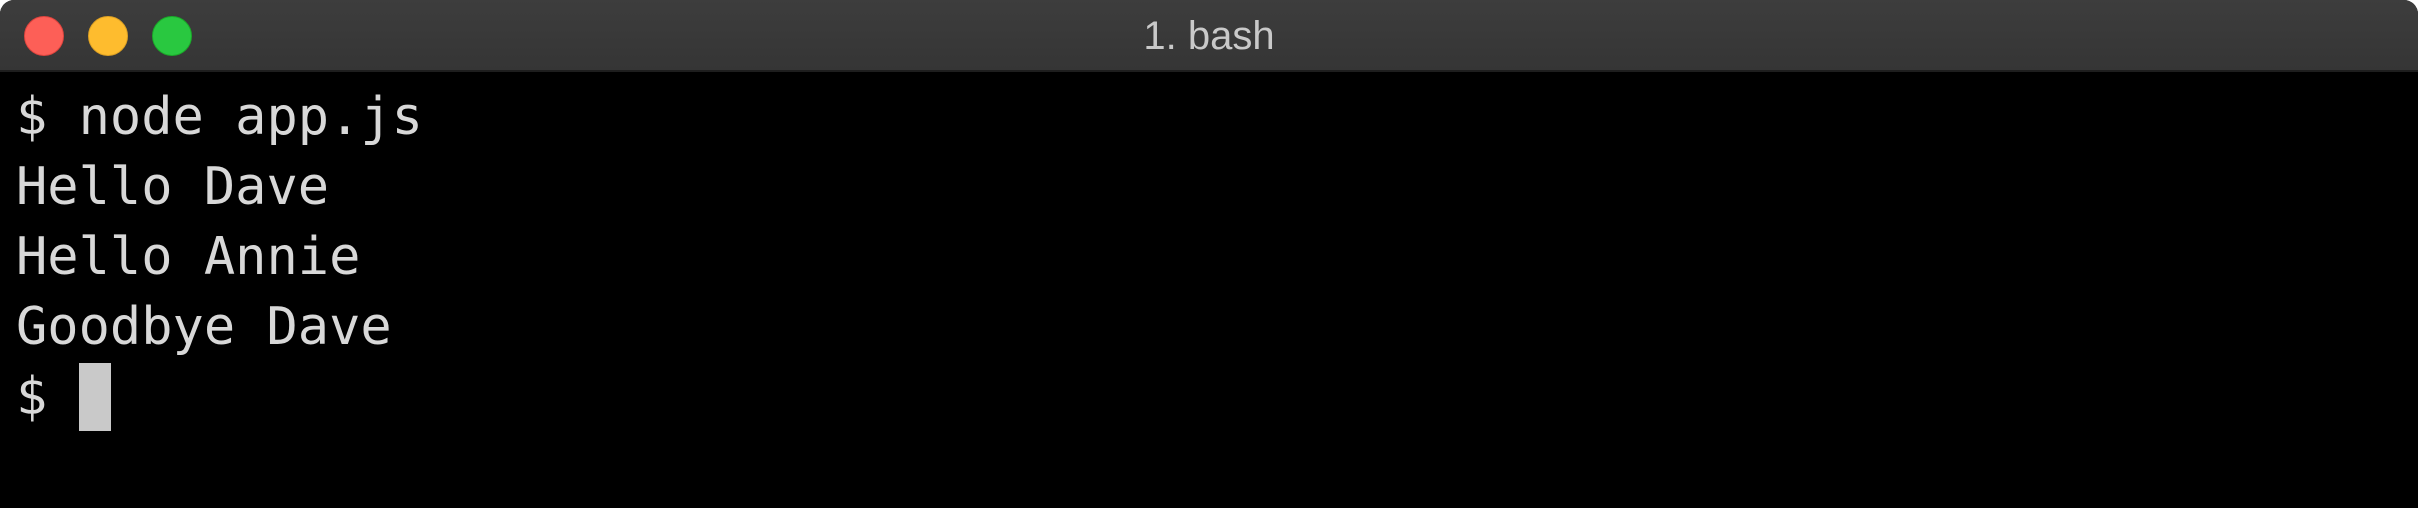 The height and width of the screenshot is (508, 2418). What do you see at coordinates (204, 327) in the screenshot?
I see `terminal-output-line: Goodbye Dave` at bounding box center [204, 327].